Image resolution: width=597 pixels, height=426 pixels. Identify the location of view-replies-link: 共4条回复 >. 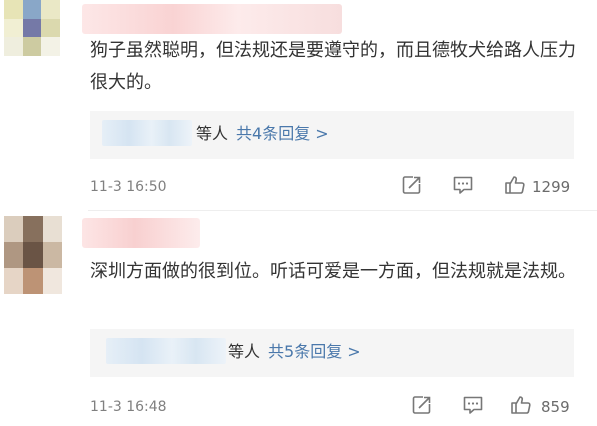
(282, 133).